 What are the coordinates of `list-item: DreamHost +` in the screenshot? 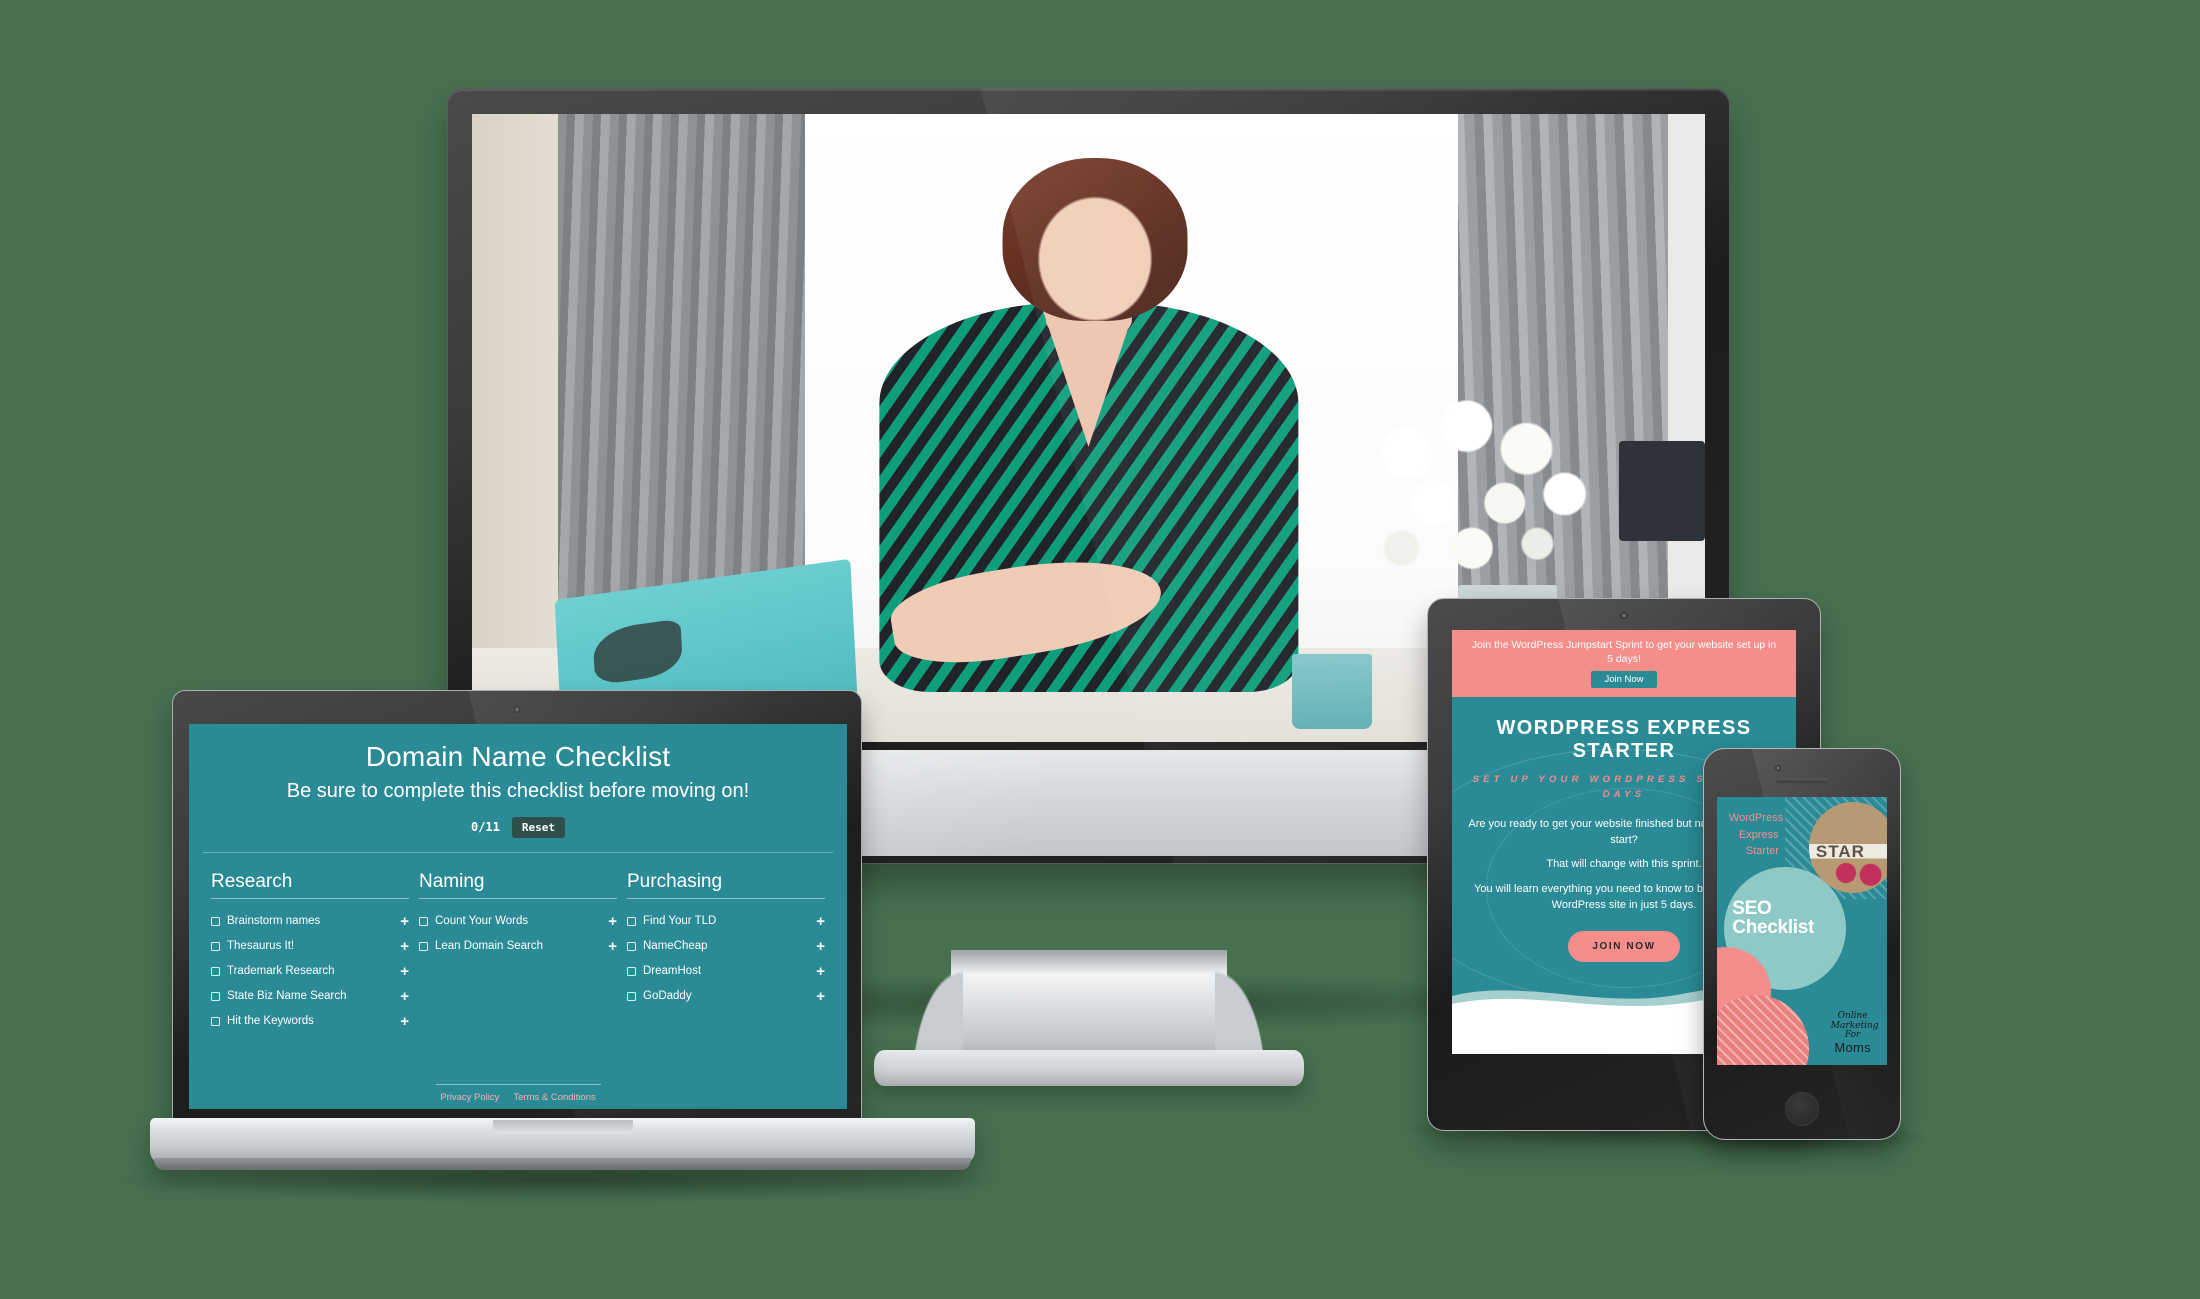 It's located at (726, 971).